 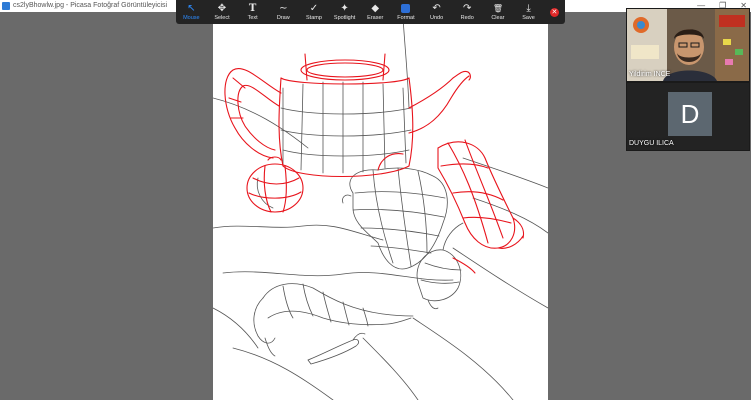 I want to click on spotlight-wand-icon: ✦, so click(x=344, y=8).